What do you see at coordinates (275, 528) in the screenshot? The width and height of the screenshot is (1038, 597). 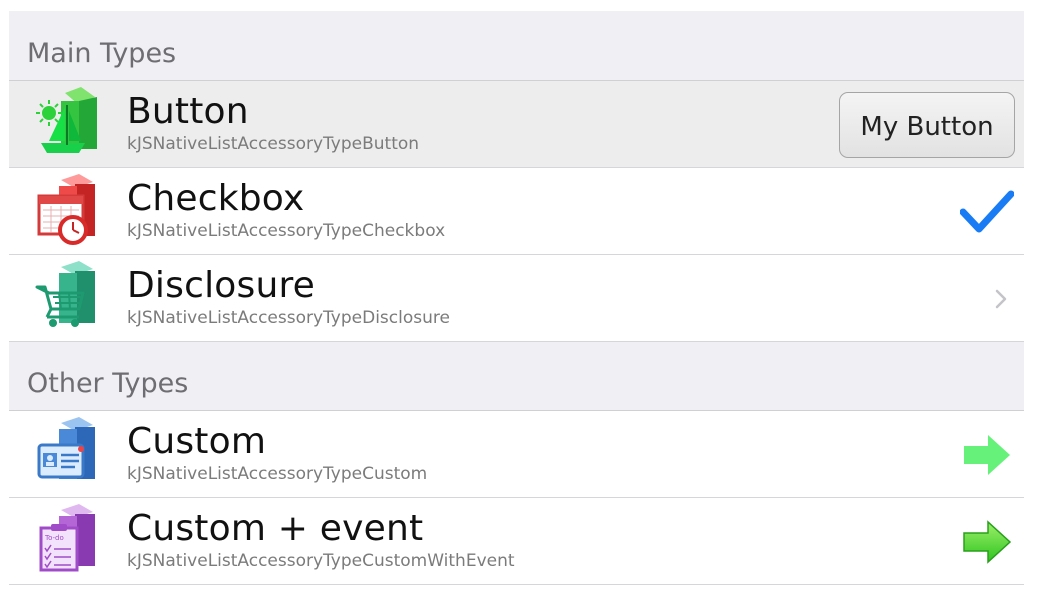 I see `row-title: Custom + event` at bounding box center [275, 528].